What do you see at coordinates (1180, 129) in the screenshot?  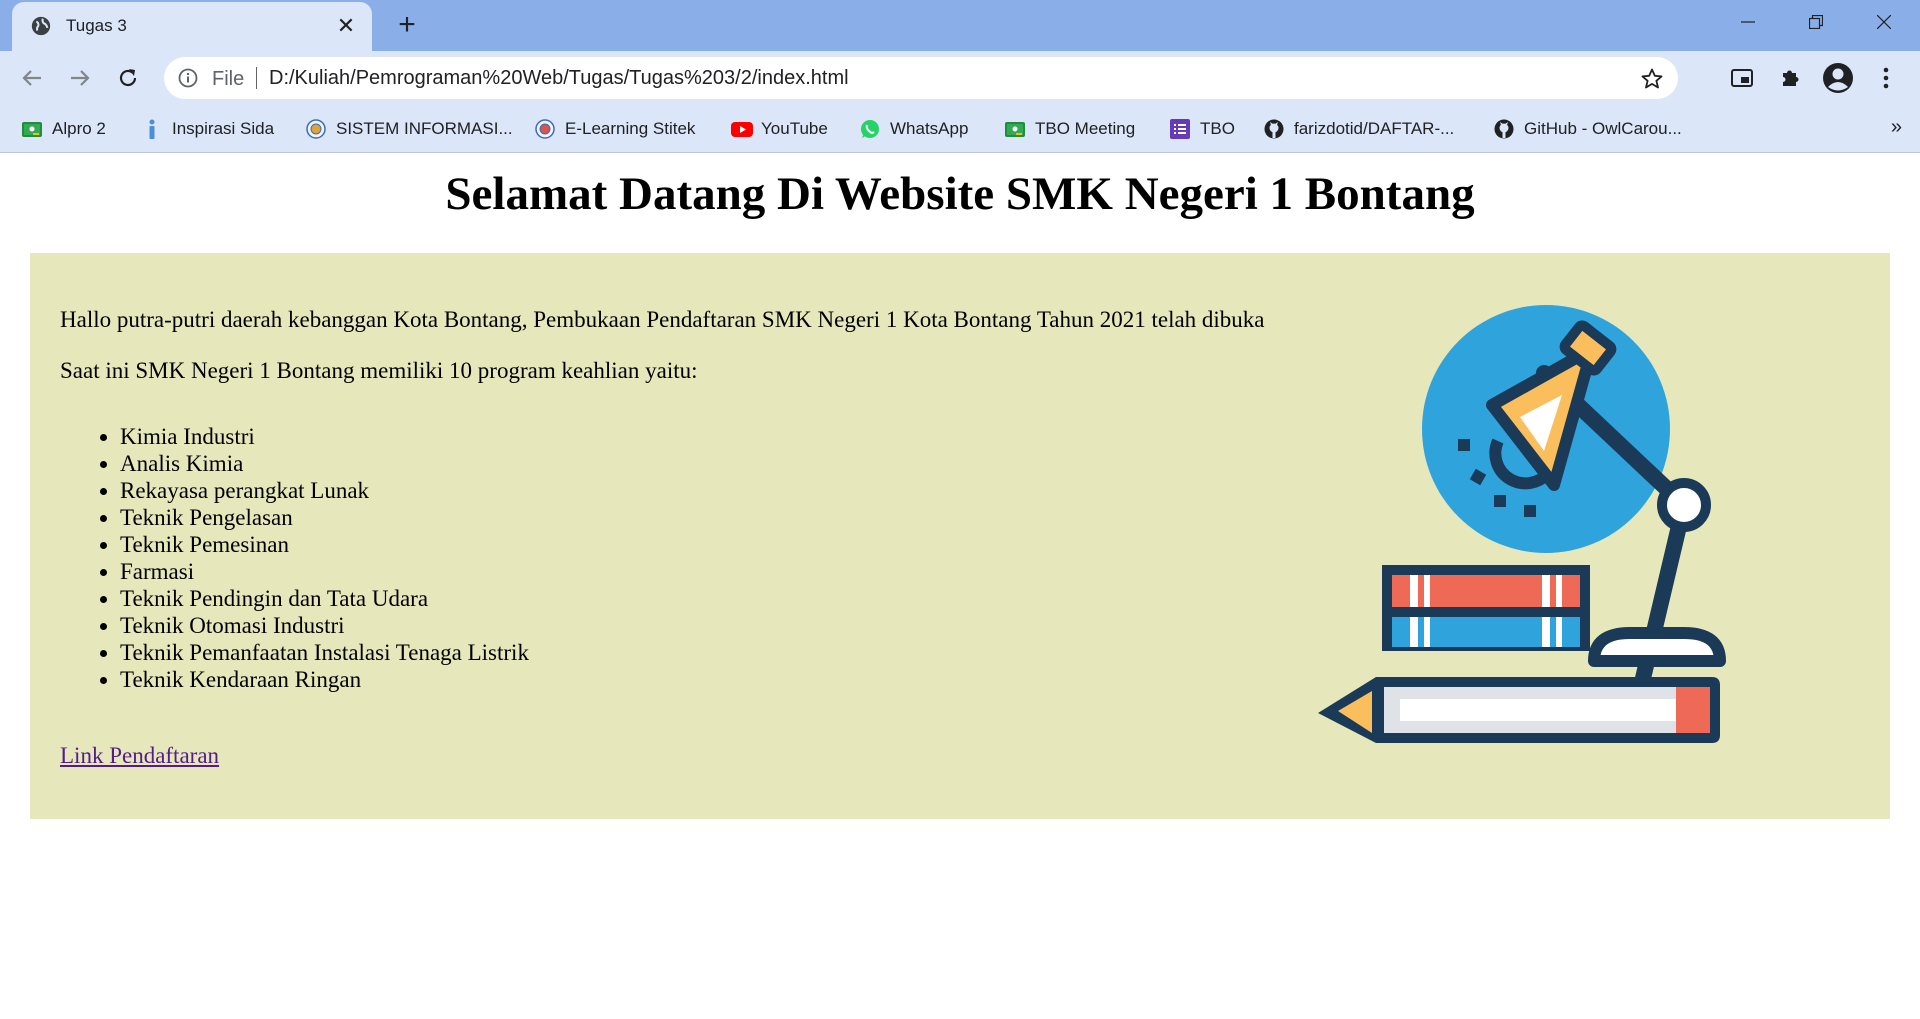 I see `list-icon` at bounding box center [1180, 129].